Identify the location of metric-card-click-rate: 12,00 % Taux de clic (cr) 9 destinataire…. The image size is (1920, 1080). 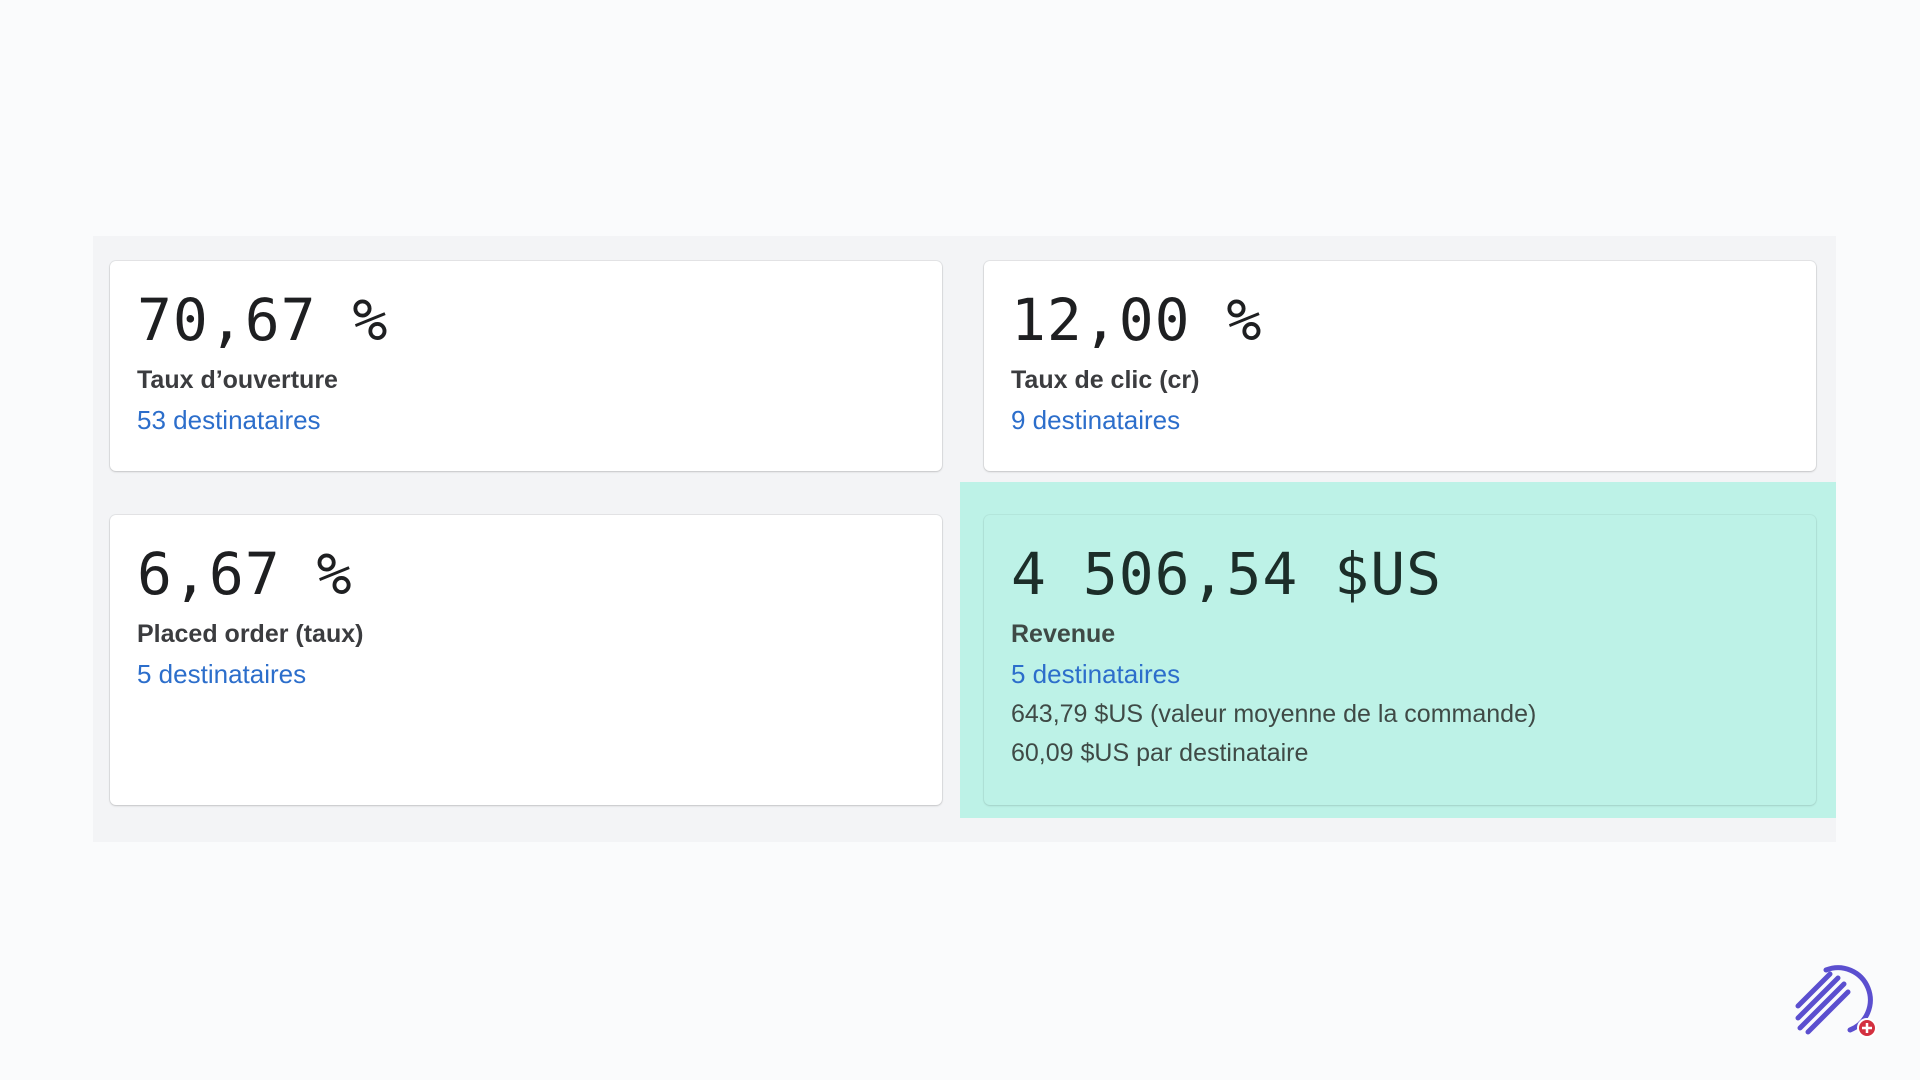
(1400, 366).